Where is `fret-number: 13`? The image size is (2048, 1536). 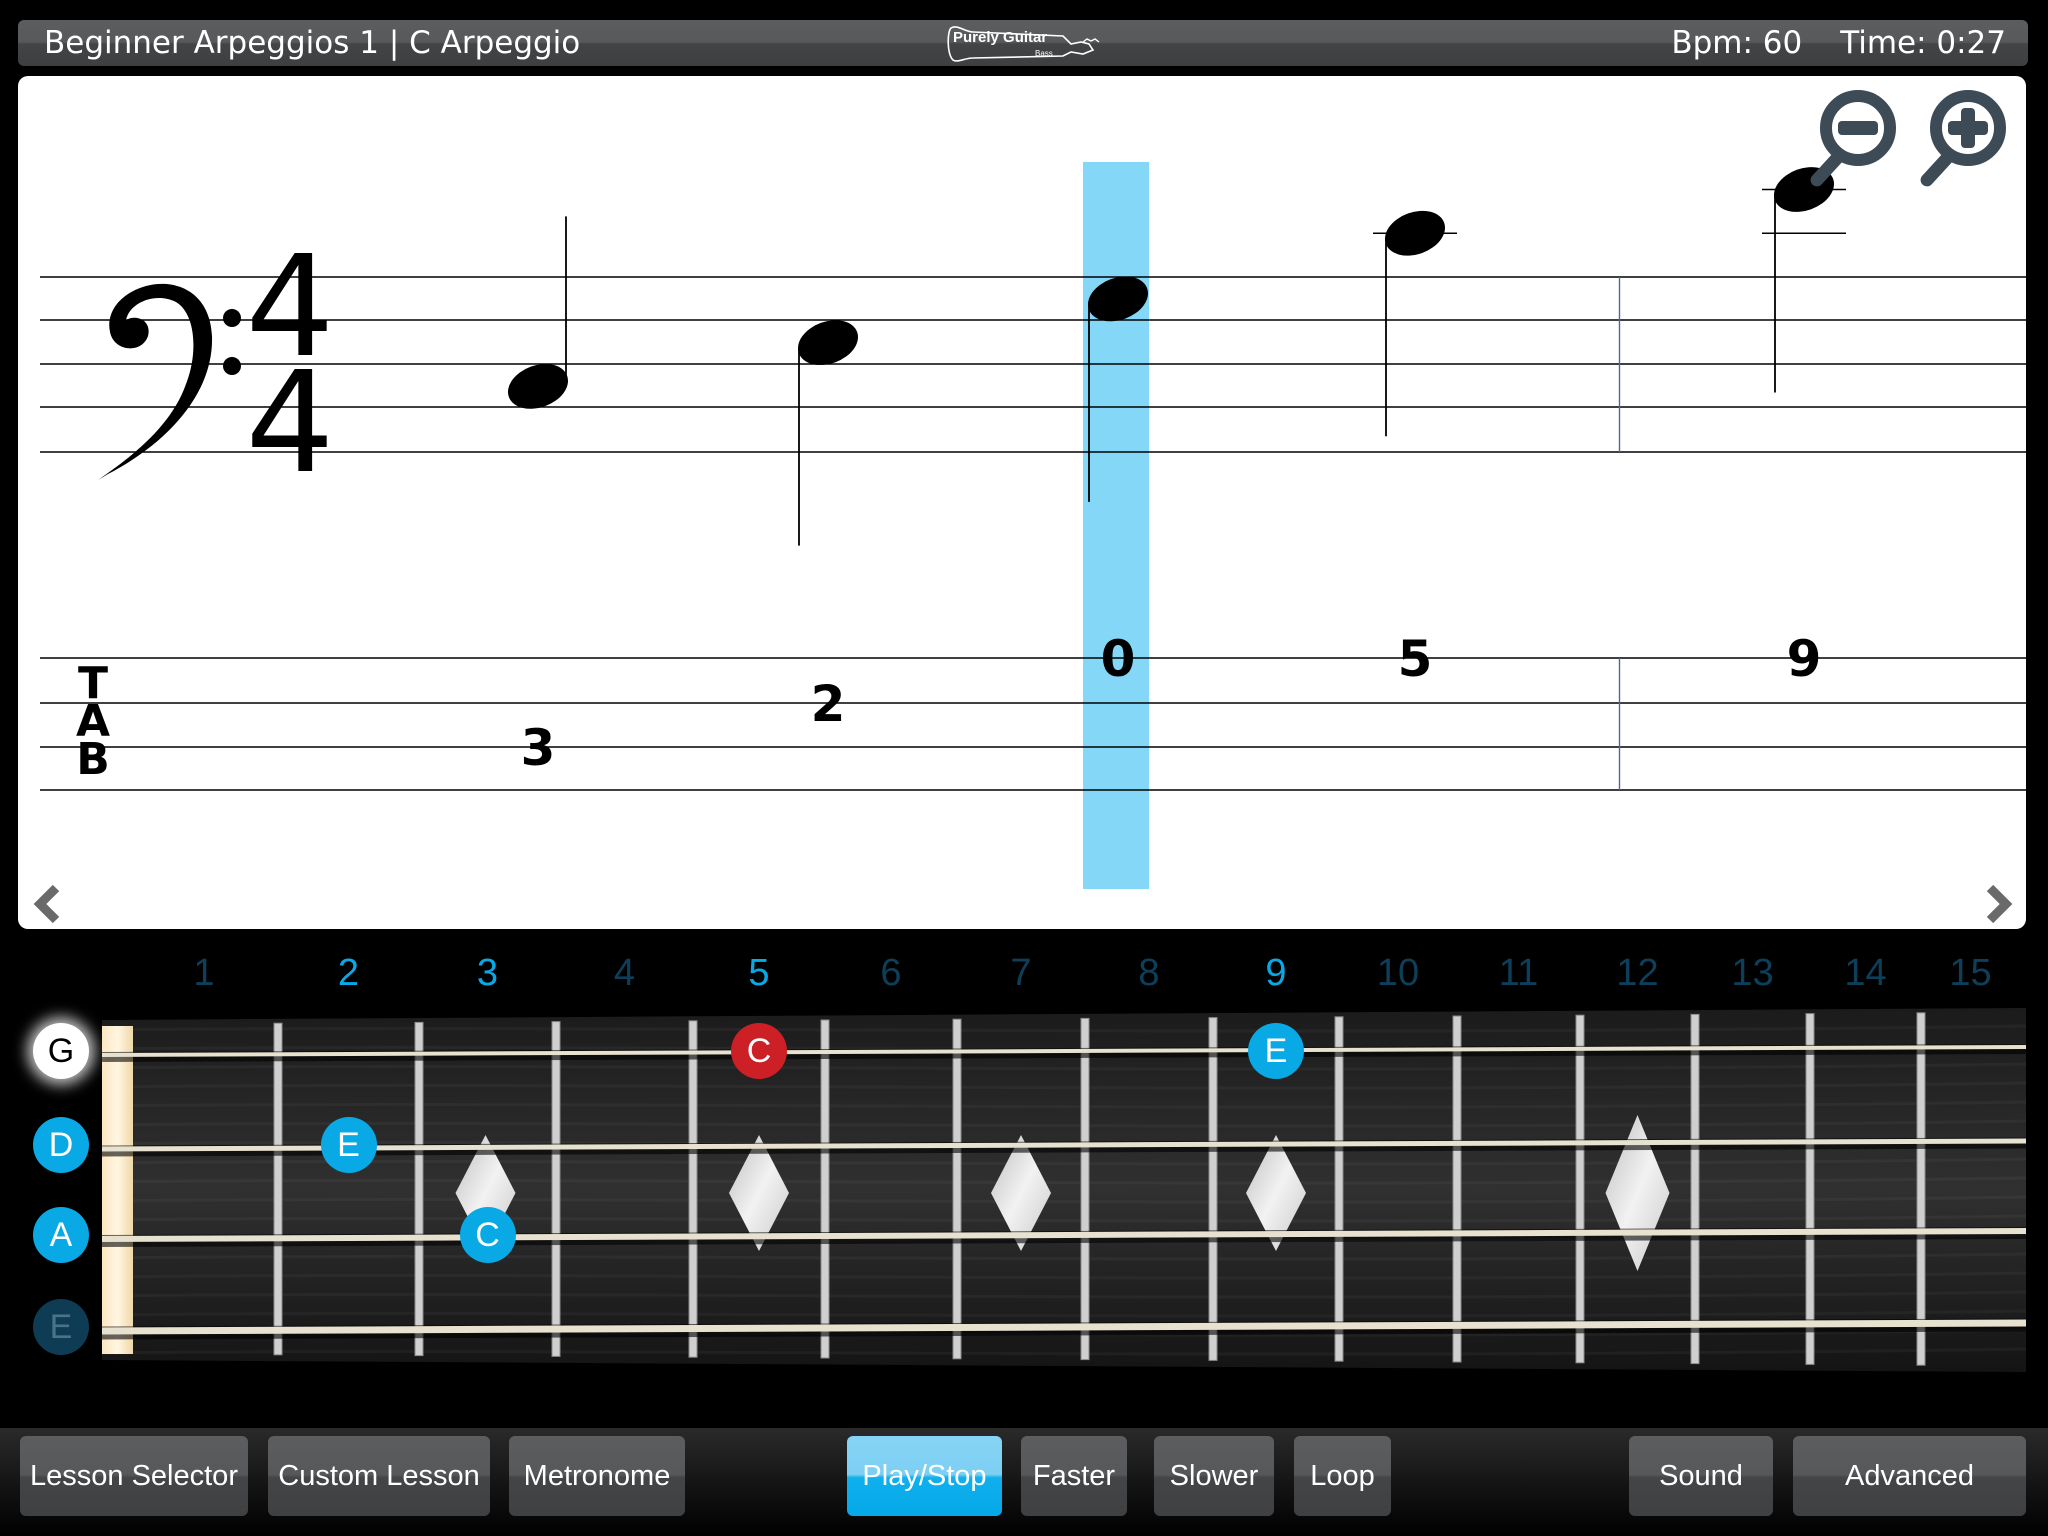
fret-number: 13 is located at coordinates (1752, 973).